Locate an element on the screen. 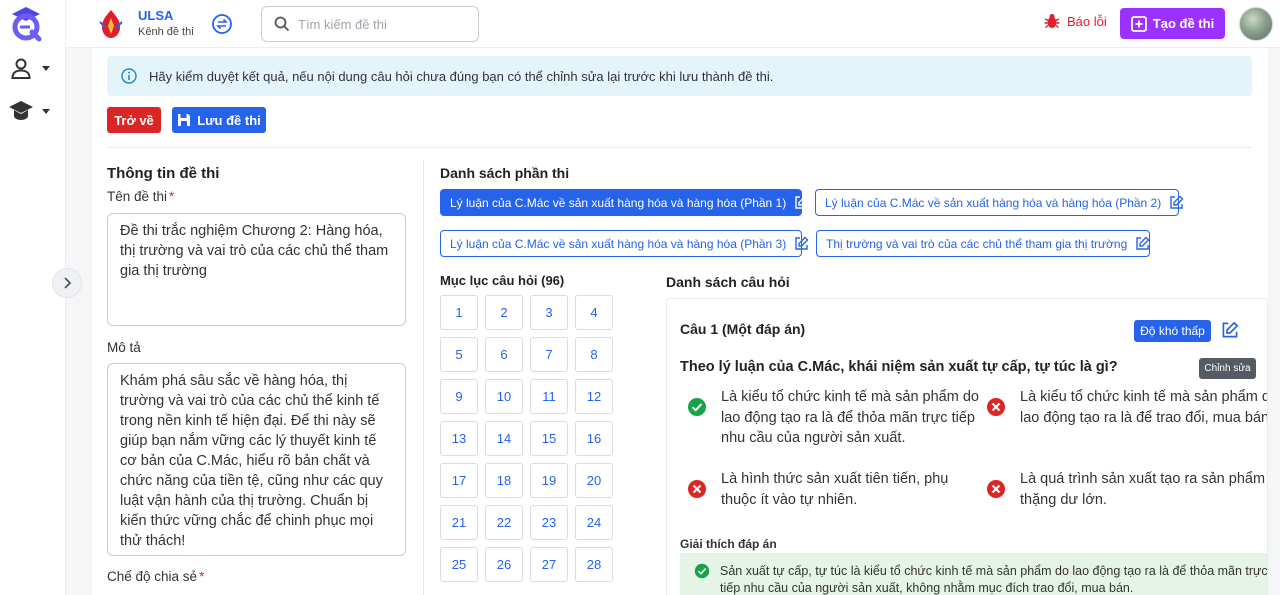 The image size is (1280, 595). create-exam-button: Tạo đề thi is located at coordinates (1172, 23).